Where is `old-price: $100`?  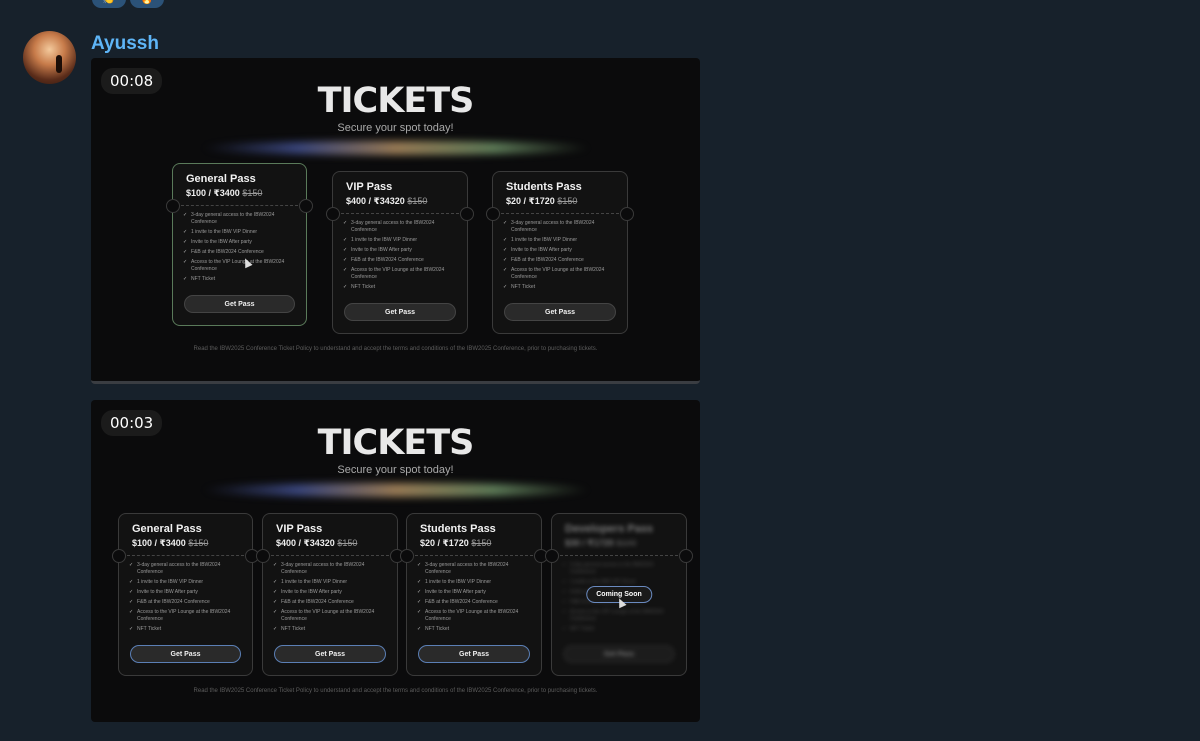
old-price: $100 is located at coordinates (626, 543).